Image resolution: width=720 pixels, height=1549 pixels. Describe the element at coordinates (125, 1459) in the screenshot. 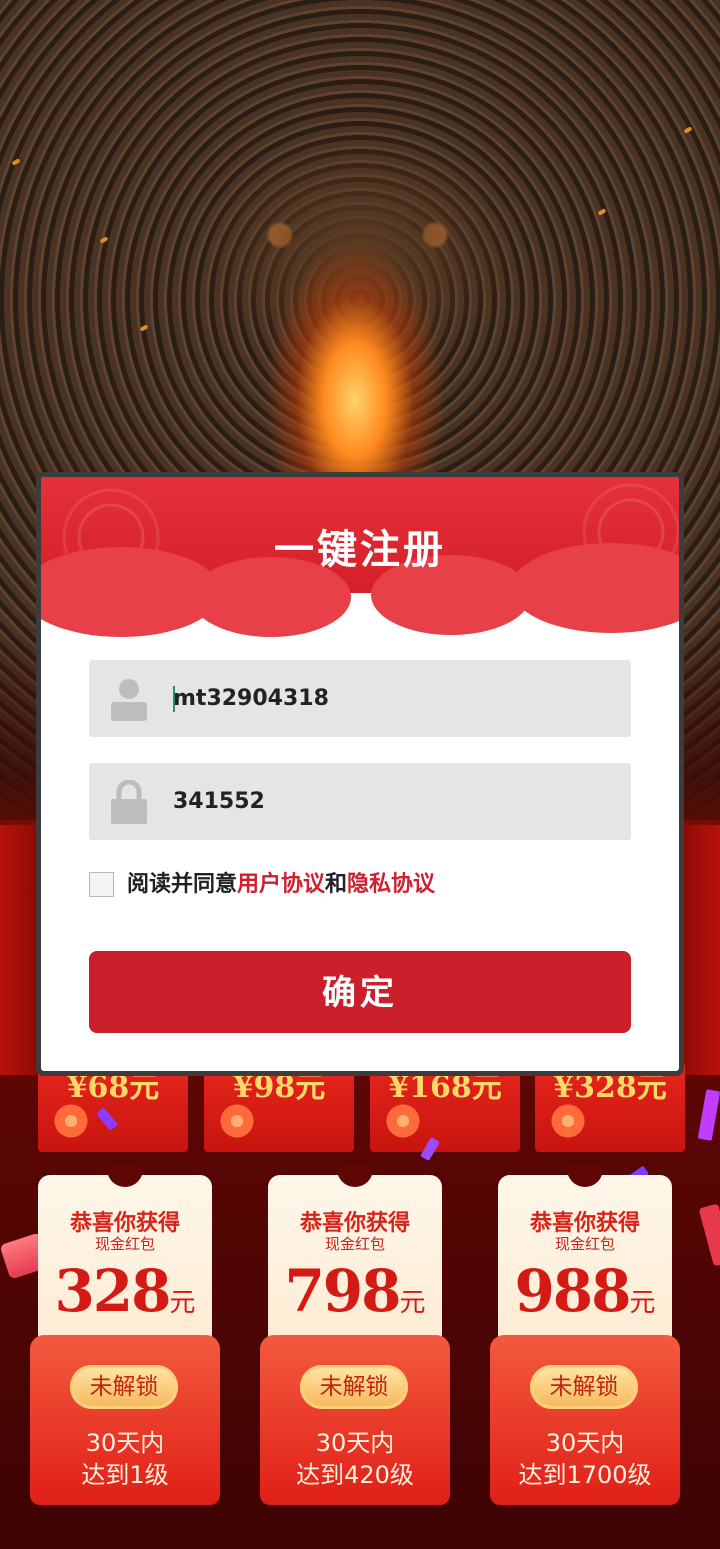

I see `envelope-condition: 30天内 达到1级` at that location.